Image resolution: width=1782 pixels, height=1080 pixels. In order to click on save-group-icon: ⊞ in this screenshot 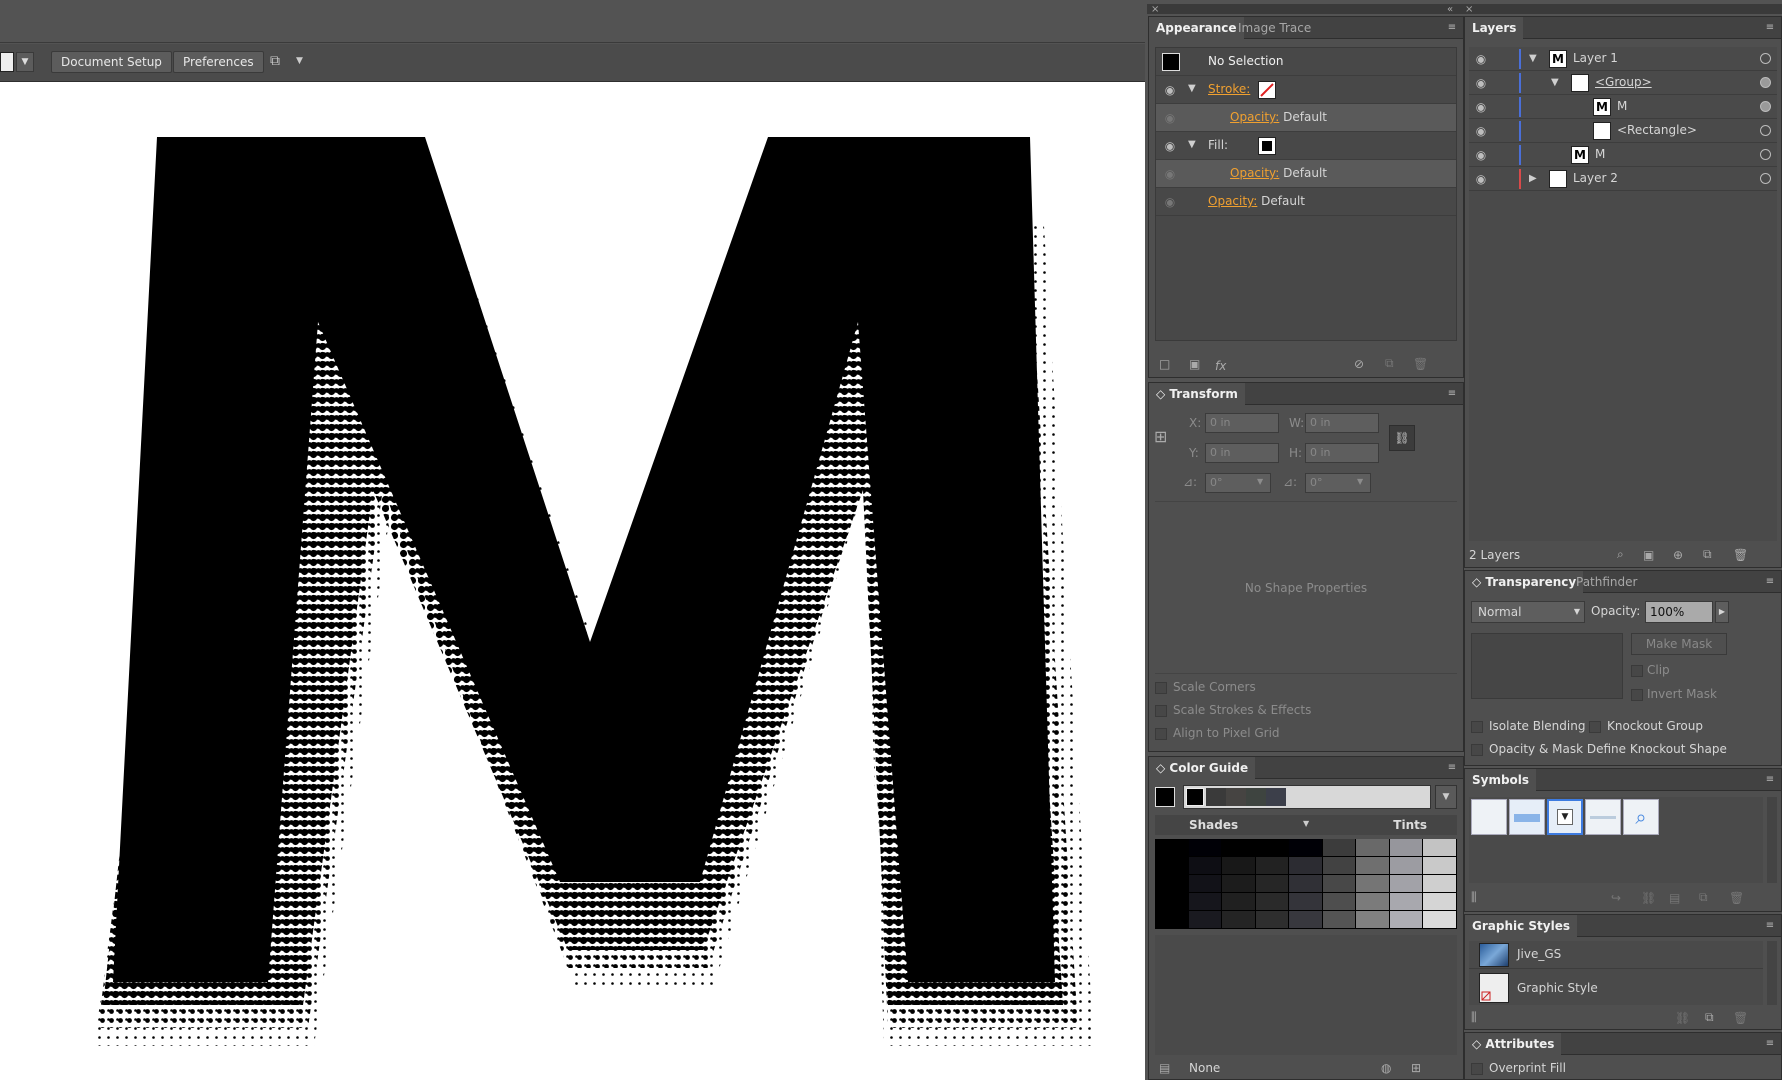, I will do `click(1416, 1068)`.